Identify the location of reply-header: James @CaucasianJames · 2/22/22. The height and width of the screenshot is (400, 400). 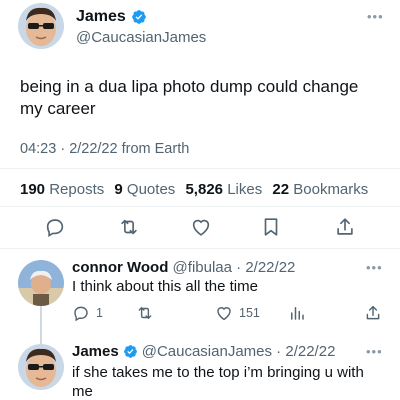
(203, 351).